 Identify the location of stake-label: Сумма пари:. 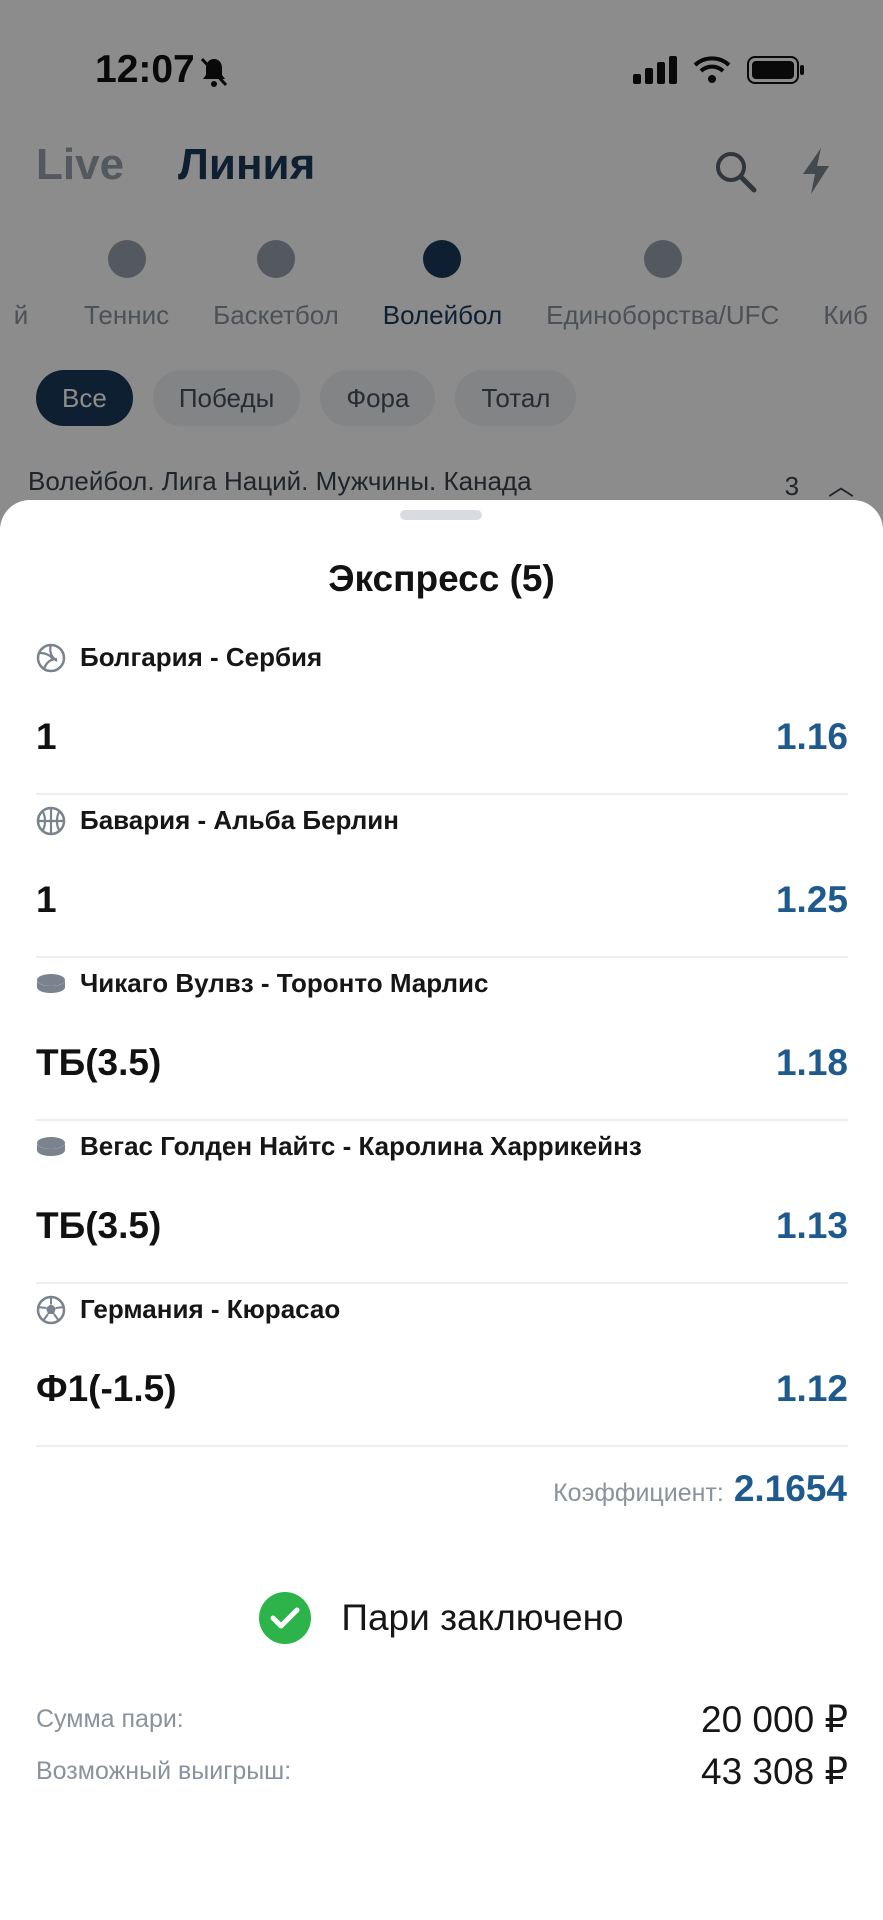
(110, 1719).